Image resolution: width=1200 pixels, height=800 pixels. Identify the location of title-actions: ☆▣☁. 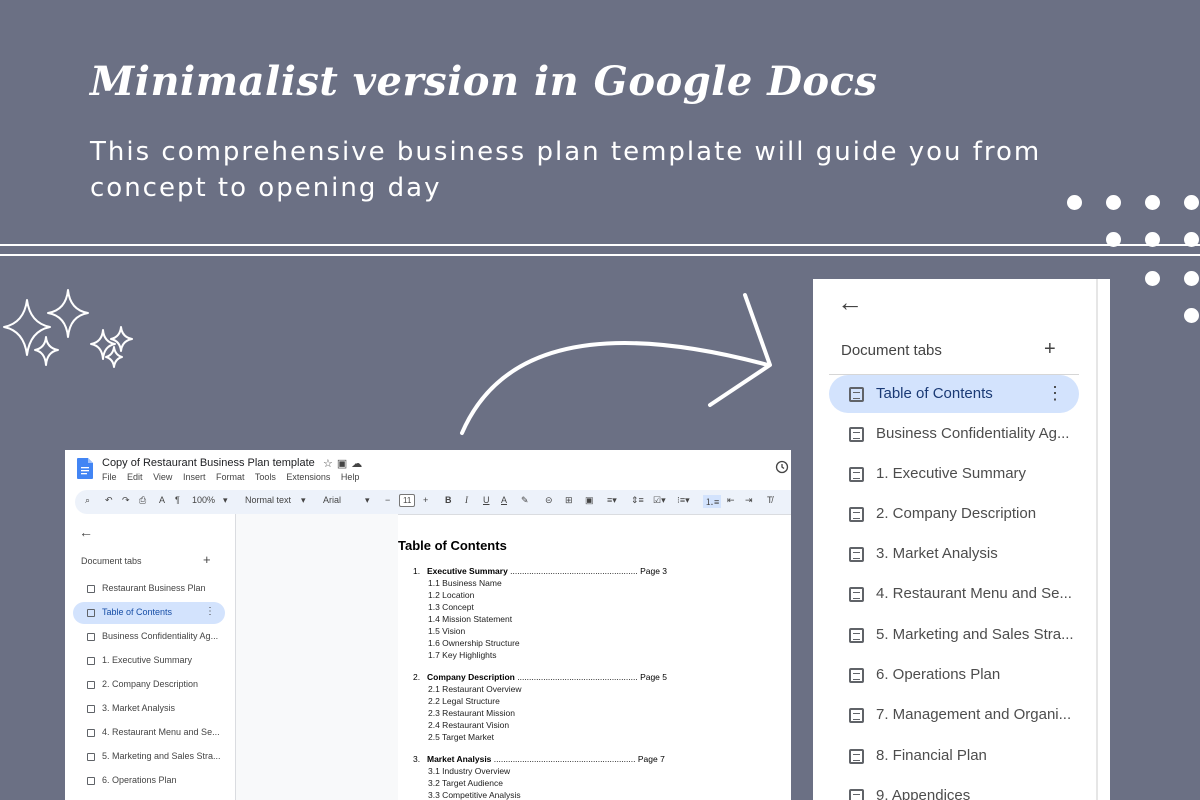
(344, 463).